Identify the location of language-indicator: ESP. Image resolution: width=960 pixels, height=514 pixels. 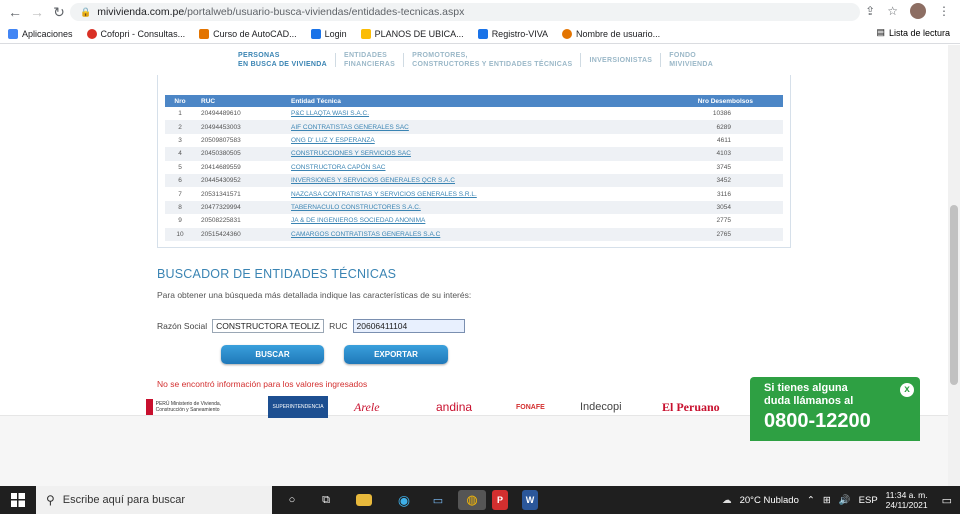
(868, 500).